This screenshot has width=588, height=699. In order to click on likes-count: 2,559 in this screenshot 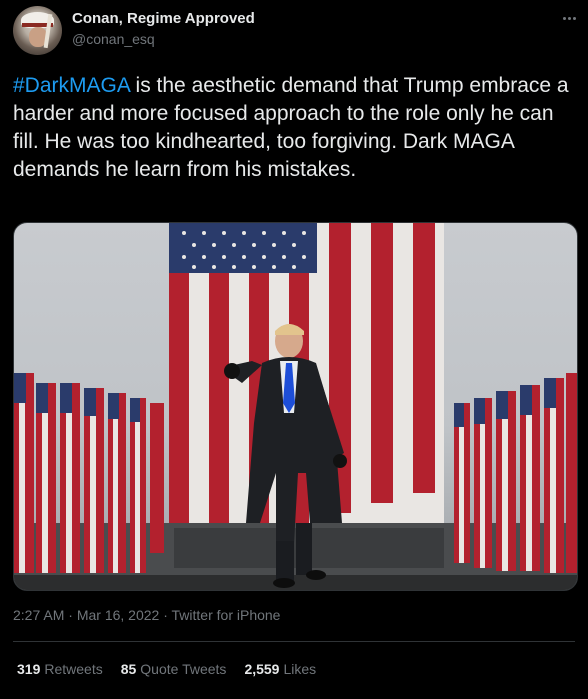, I will do `click(262, 669)`.